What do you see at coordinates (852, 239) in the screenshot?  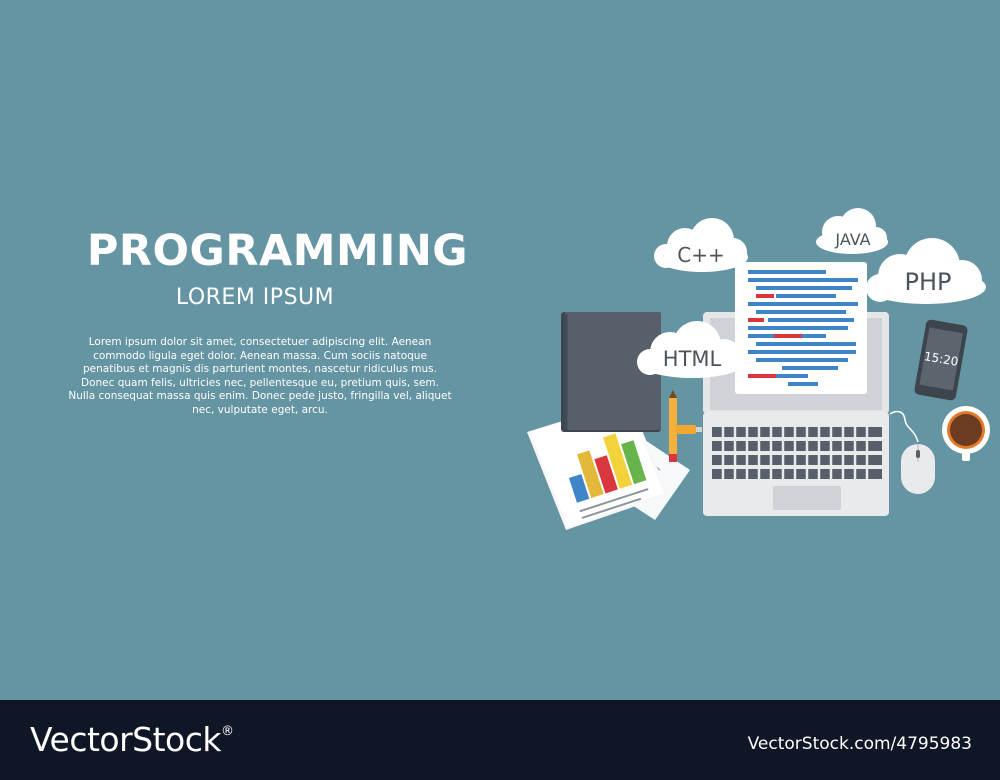 I see `cloud-java-label: JAVA` at bounding box center [852, 239].